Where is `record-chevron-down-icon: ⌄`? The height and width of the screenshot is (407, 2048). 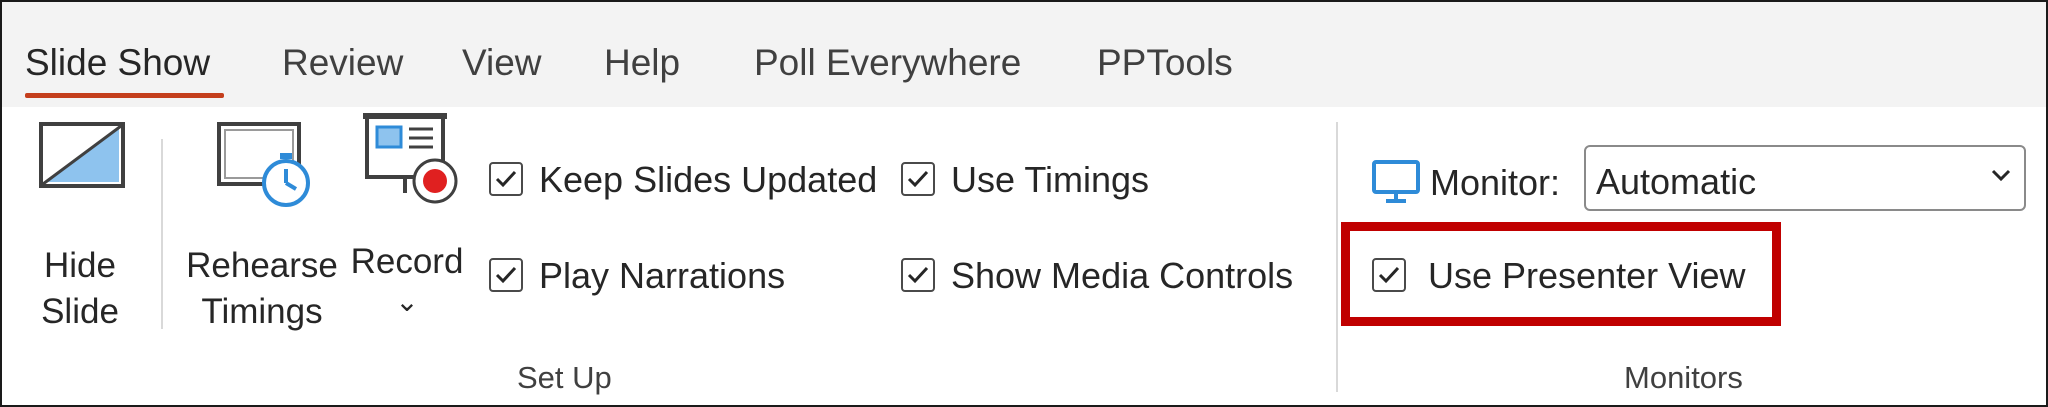 record-chevron-down-icon: ⌄ is located at coordinates (407, 302).